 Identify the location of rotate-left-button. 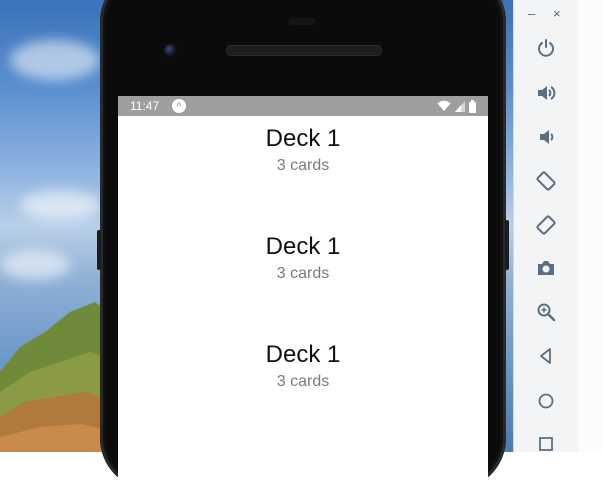
(546, 181).